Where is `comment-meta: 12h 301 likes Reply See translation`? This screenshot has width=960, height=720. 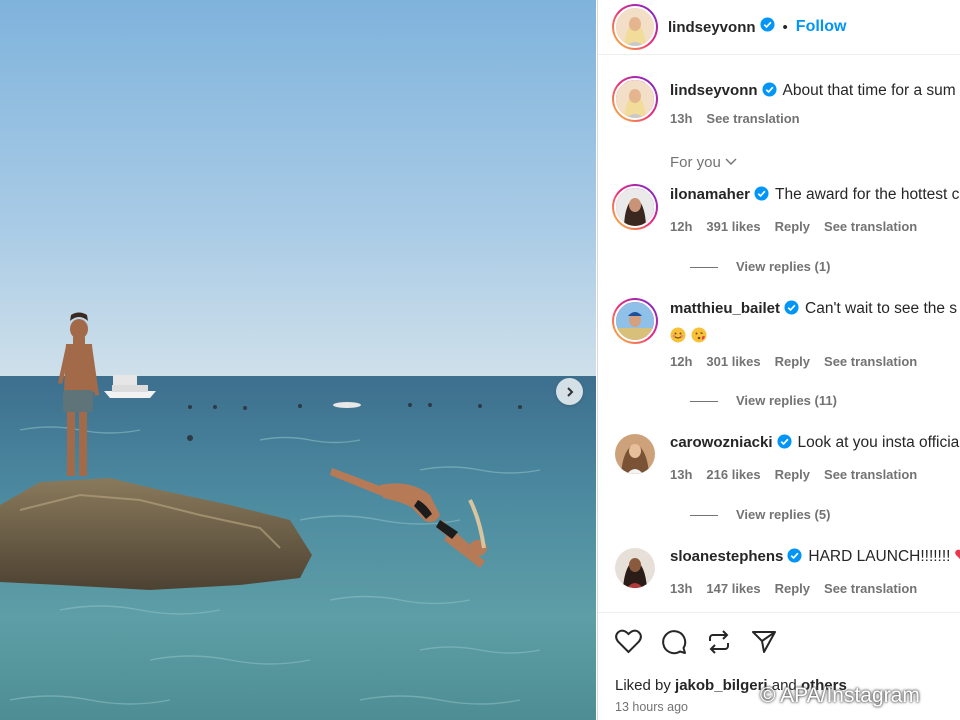 comment-meta: 12h 301 likes Reply See translation is located at coordinates (800, 361).